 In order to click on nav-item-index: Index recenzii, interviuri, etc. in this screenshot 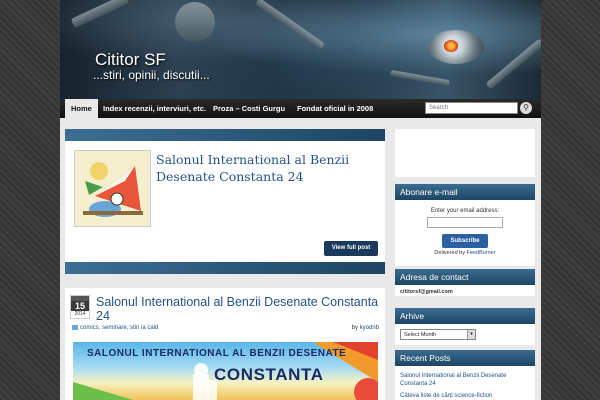, I will do `click(154, 108)`.